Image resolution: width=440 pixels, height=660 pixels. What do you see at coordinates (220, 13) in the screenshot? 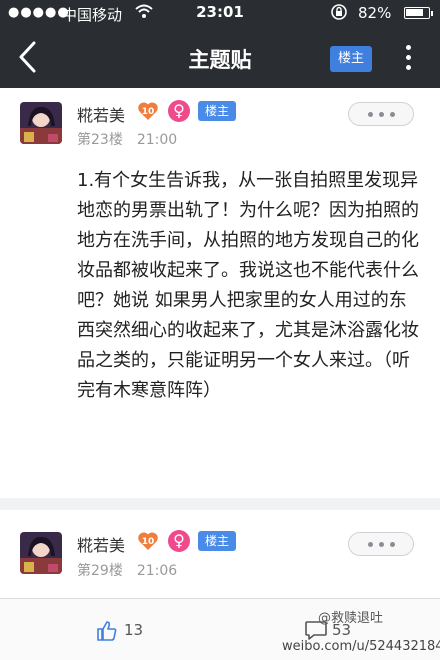
I see `status-bar: ●●●●● 中国移动 23:01 82%` at bounding box center [220, 13].